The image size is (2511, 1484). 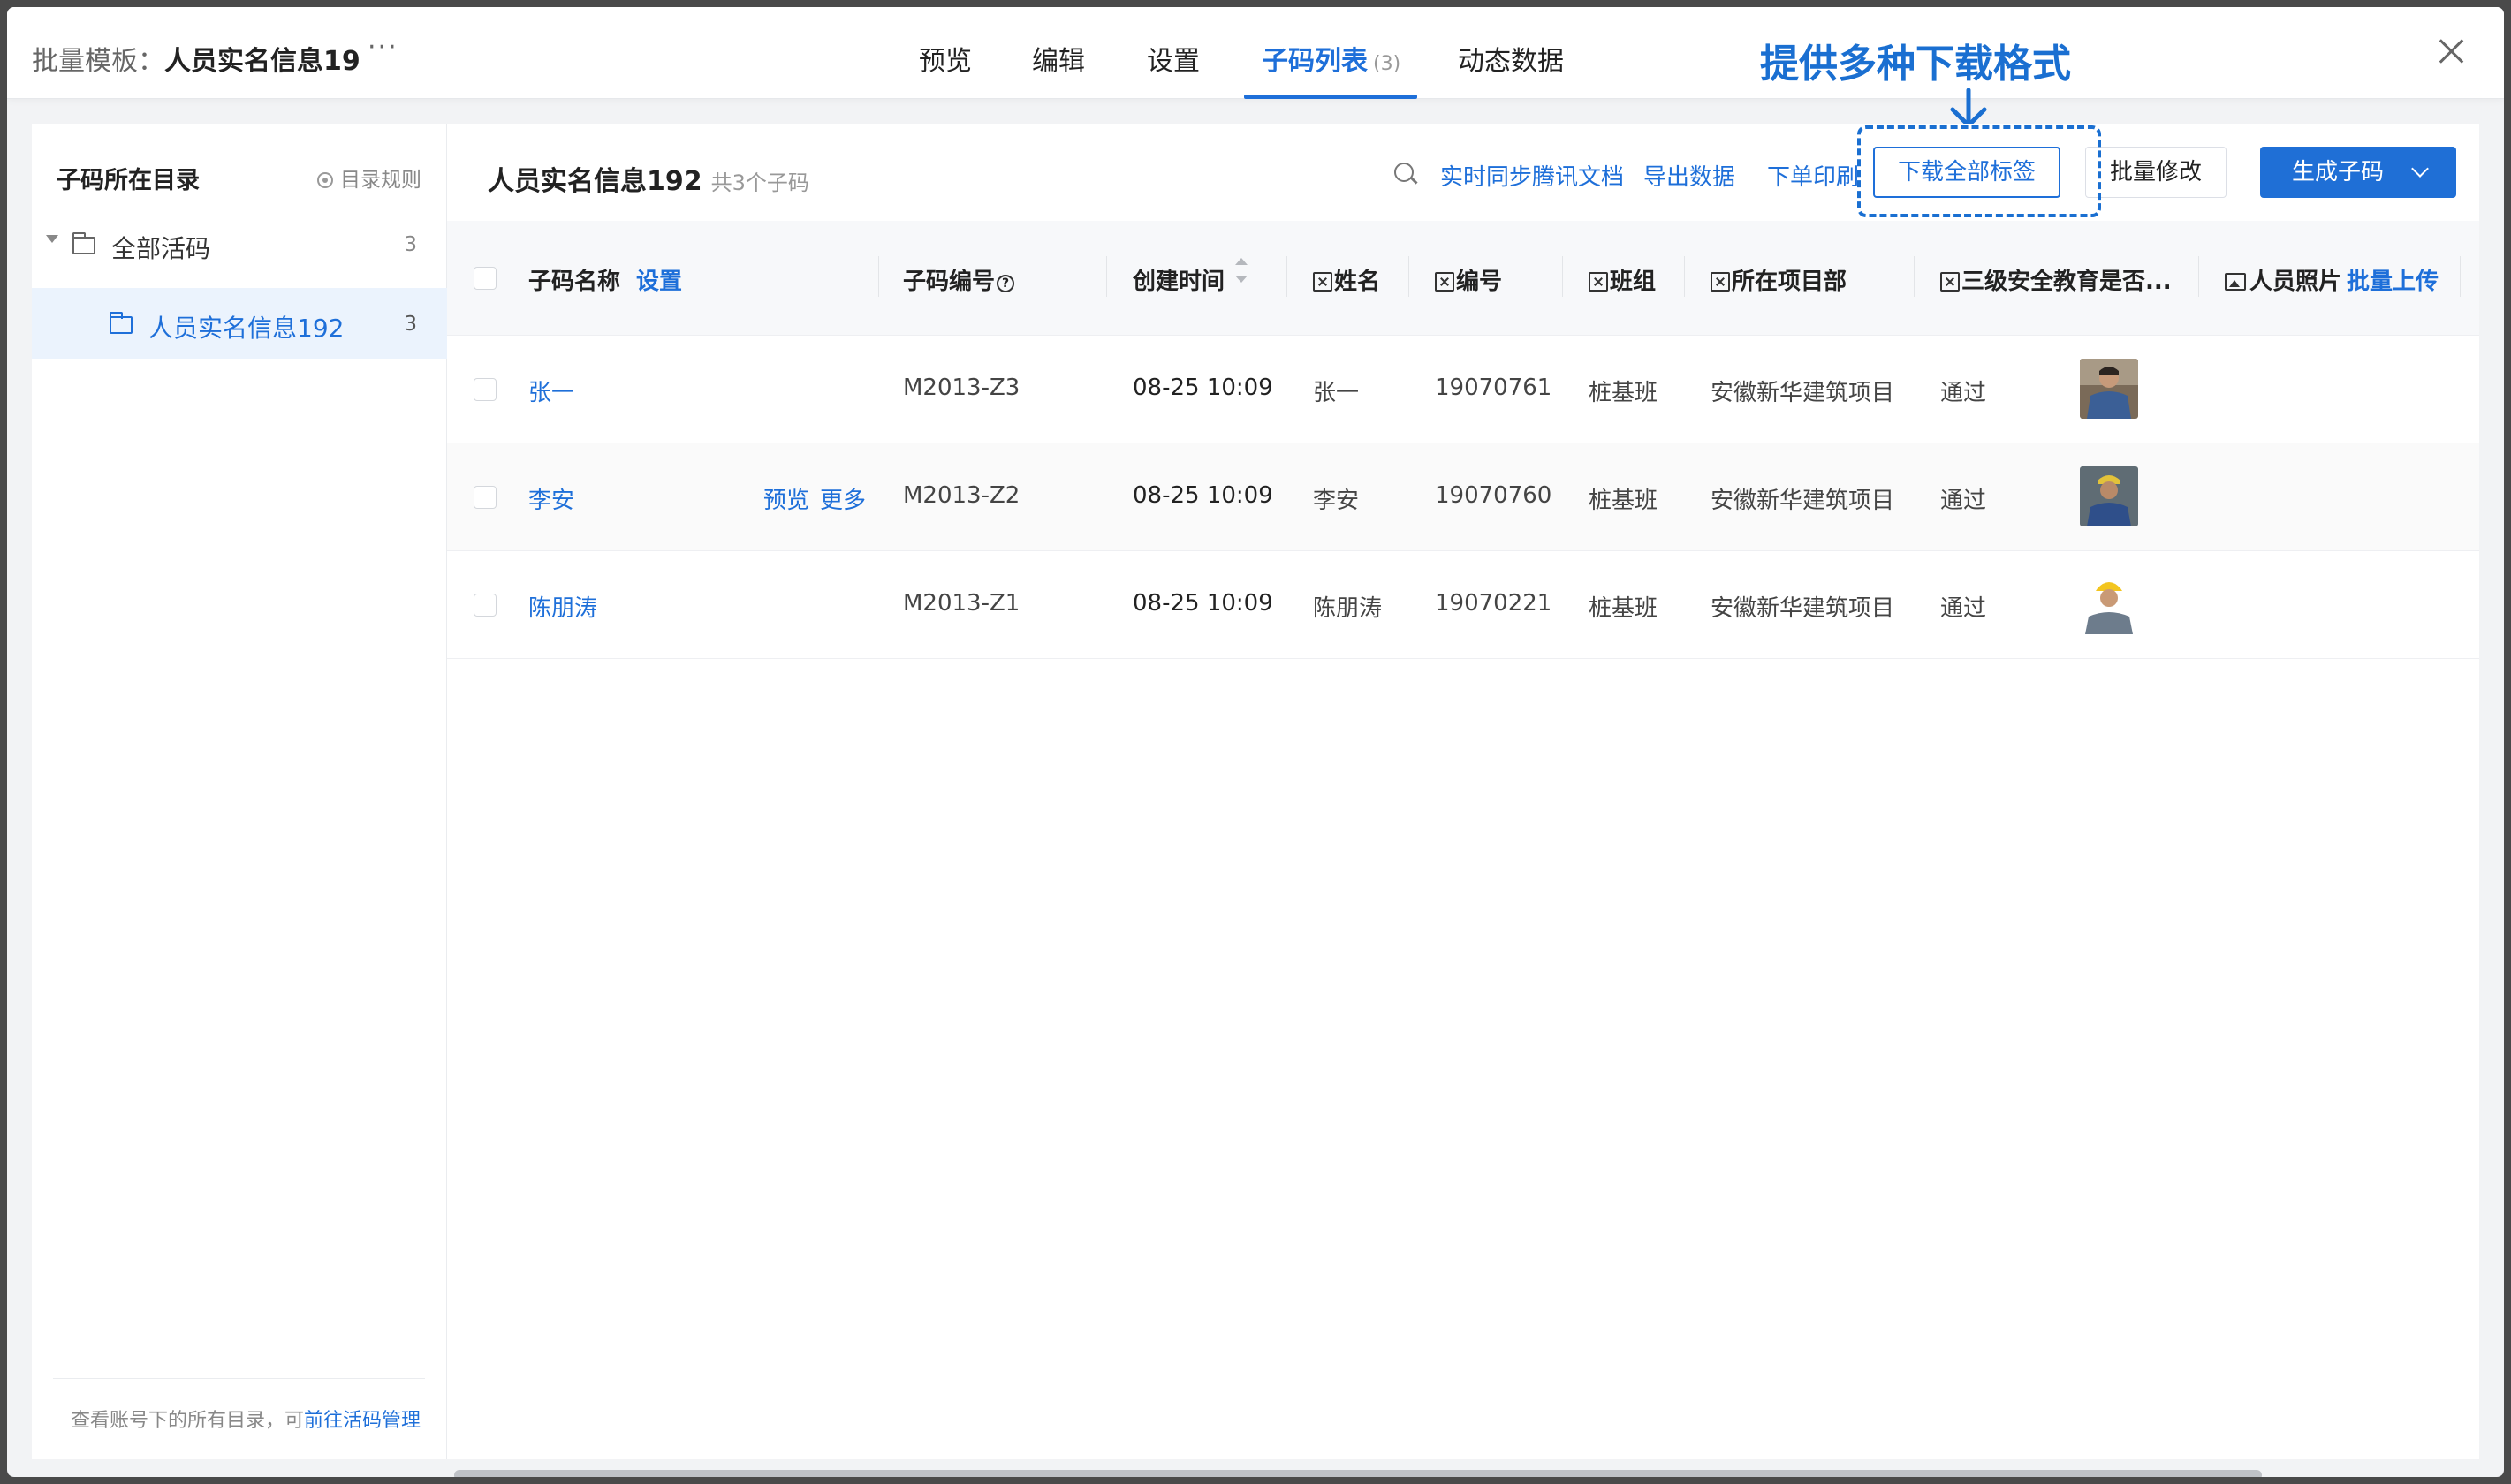 I want to click on dialog-title: 批量模板：人员实名信息19, so click(x=196, y=58).